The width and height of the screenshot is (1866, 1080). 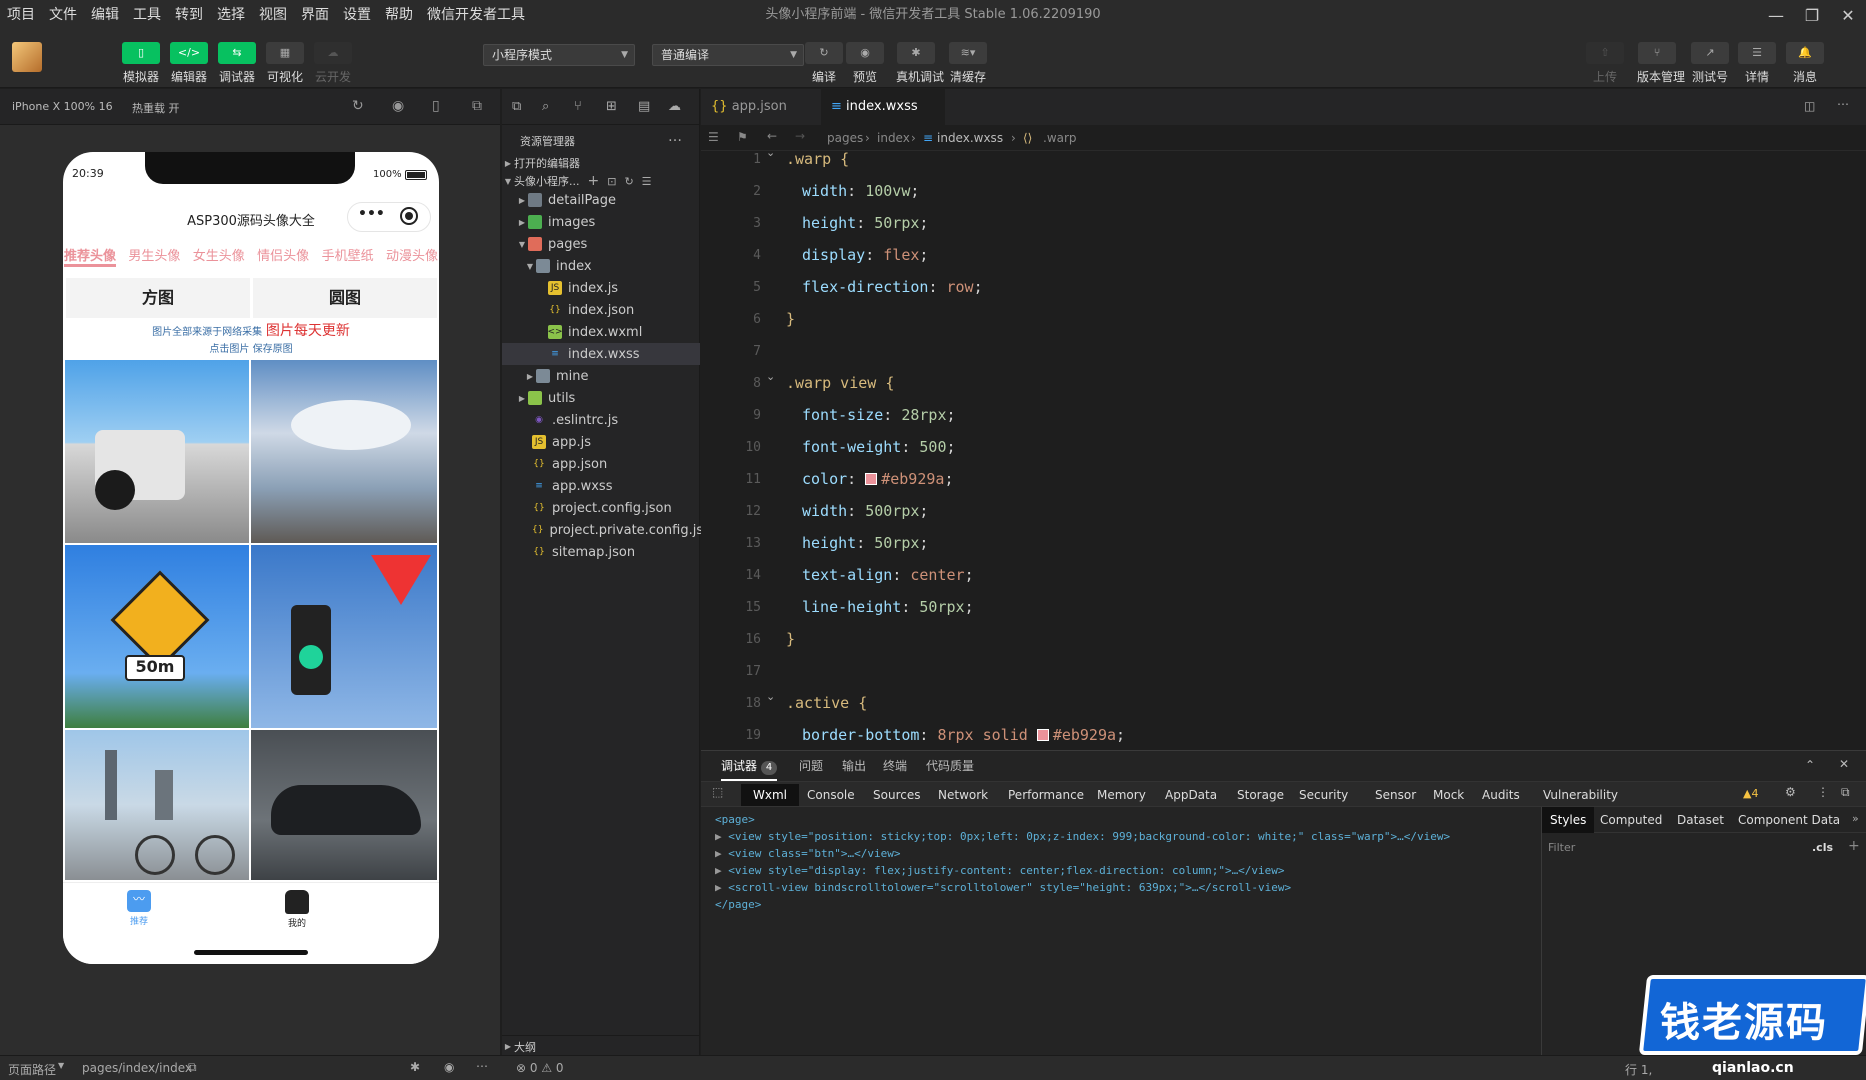 I want to click on image-traffic-light, so click(x=344, y=636).